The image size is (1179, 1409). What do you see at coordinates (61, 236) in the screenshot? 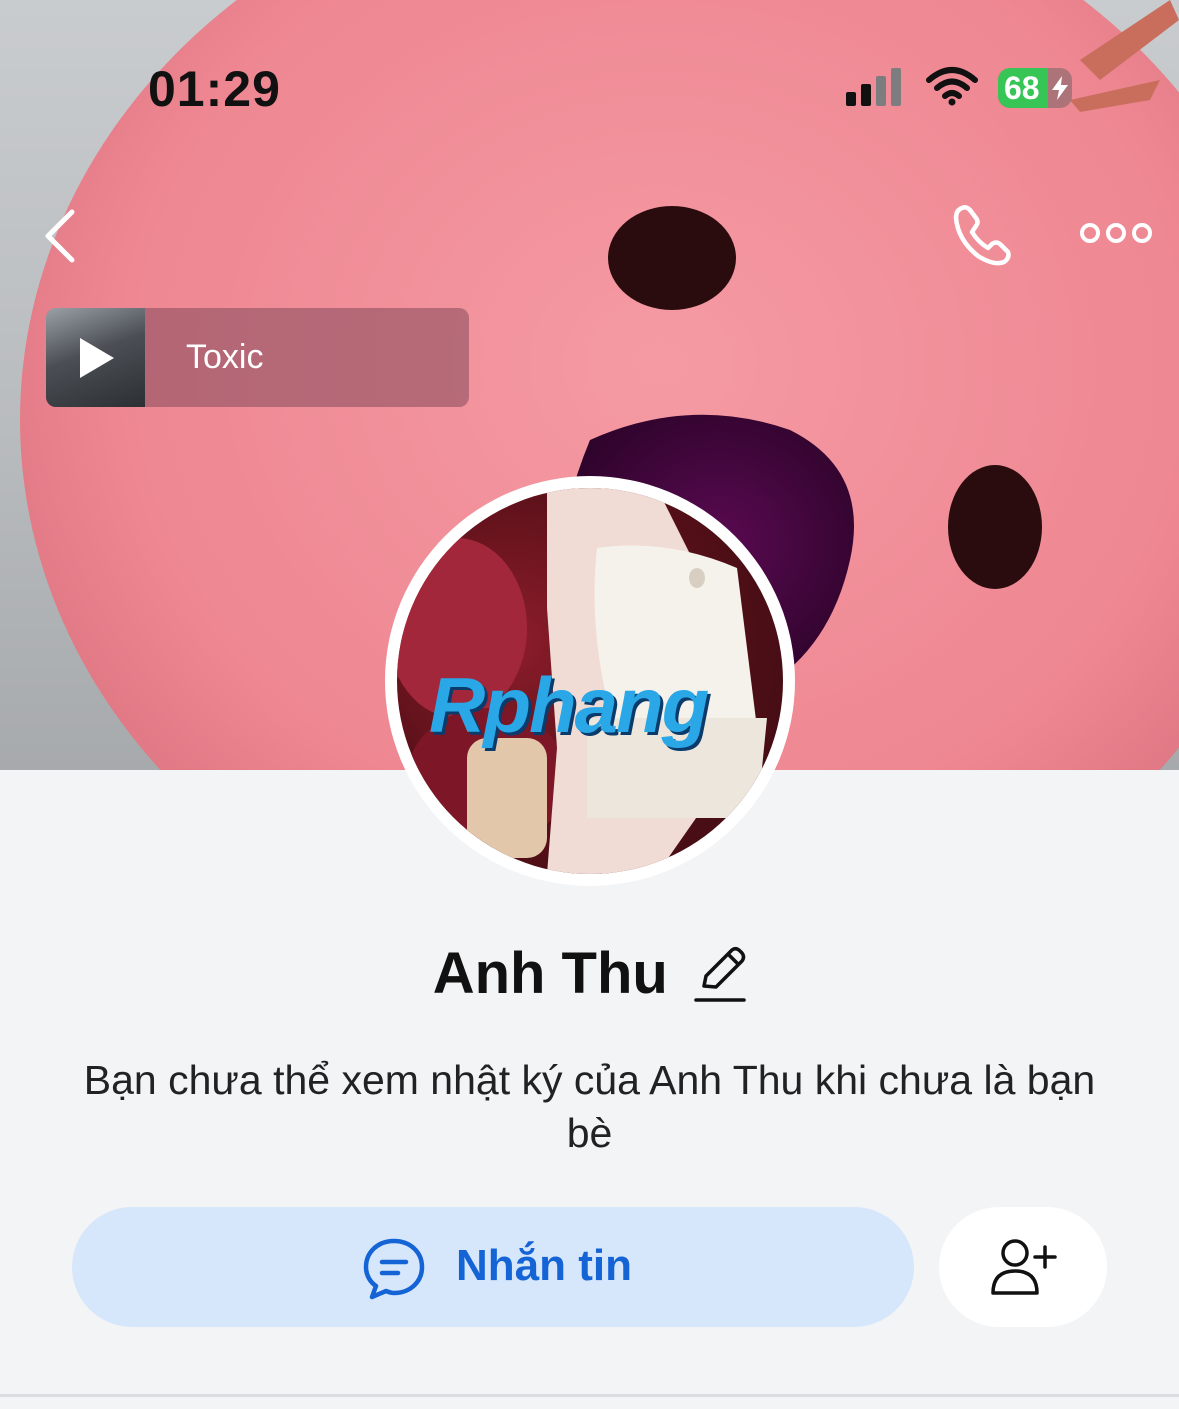
I see `back-chevron-icon` at bounding box center [61, 236].